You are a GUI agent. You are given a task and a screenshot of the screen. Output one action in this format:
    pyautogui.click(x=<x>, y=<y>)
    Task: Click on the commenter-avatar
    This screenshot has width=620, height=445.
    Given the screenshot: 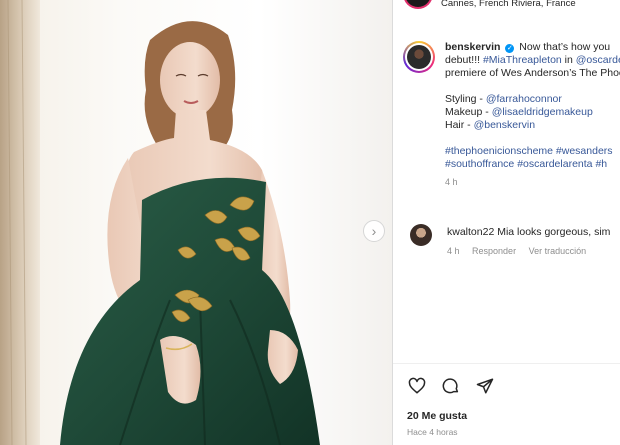 What is the action you would take?
    pyautogui.click(x=421, y=235)
    